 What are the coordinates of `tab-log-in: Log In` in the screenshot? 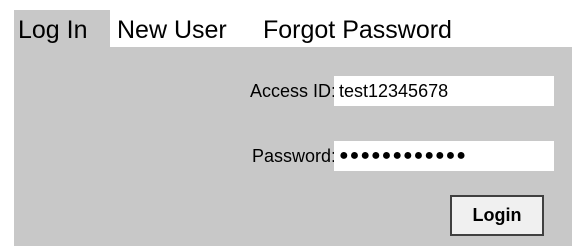 It's located at (62, 28).